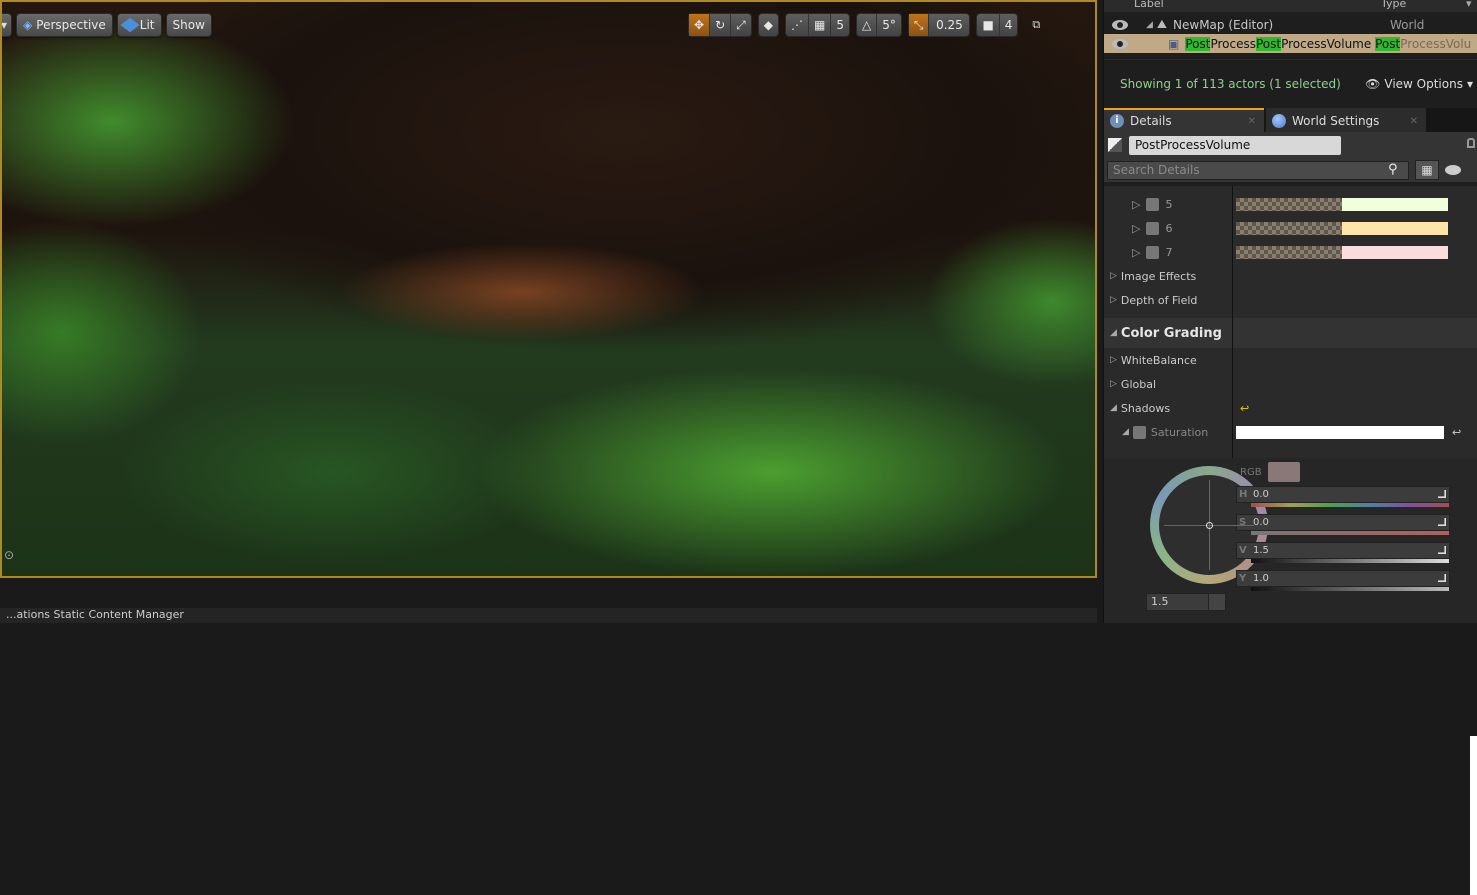  What do you see at coordinates (1184, 120) in the screenshot?
I see `tab-details: i Details ✕` at bounding box center [1184, 120].